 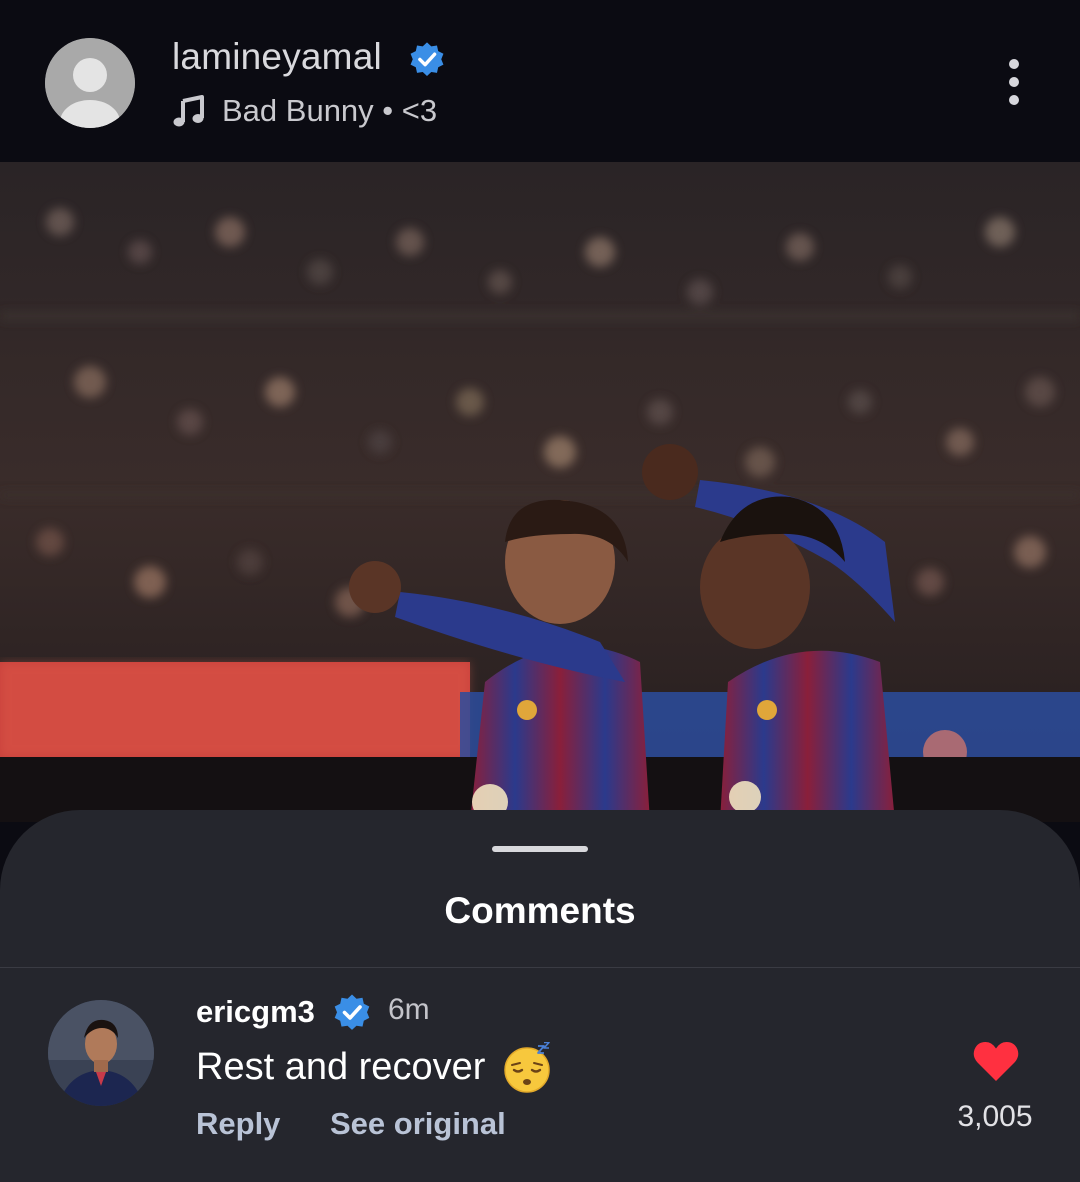 What do you see at coordinates (341, 1067) in the screenshot?
I see `comment-text: Rest and recover` at bounding box center [341, 1067].